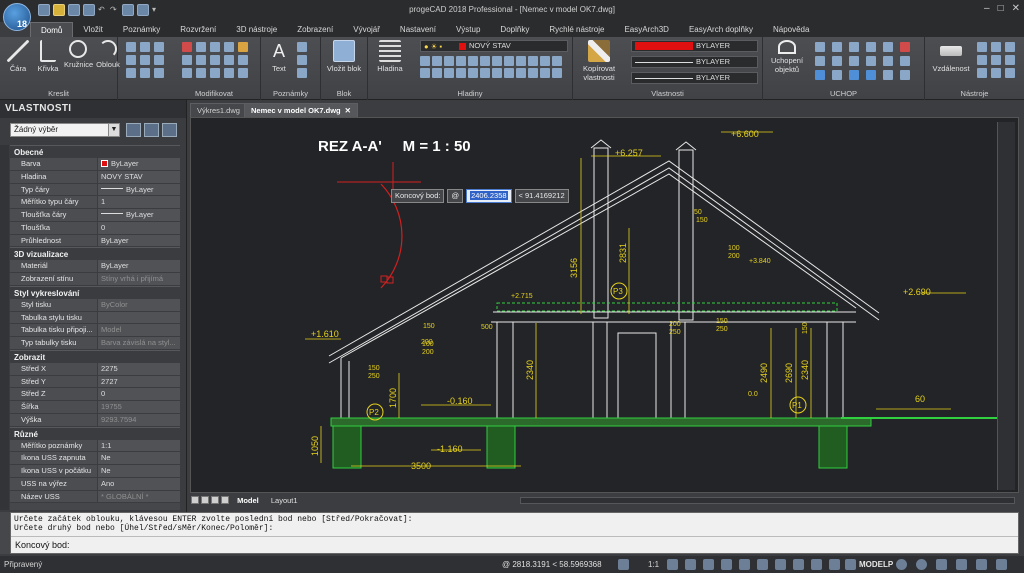  I want to click on property-value, so click(139, 317).